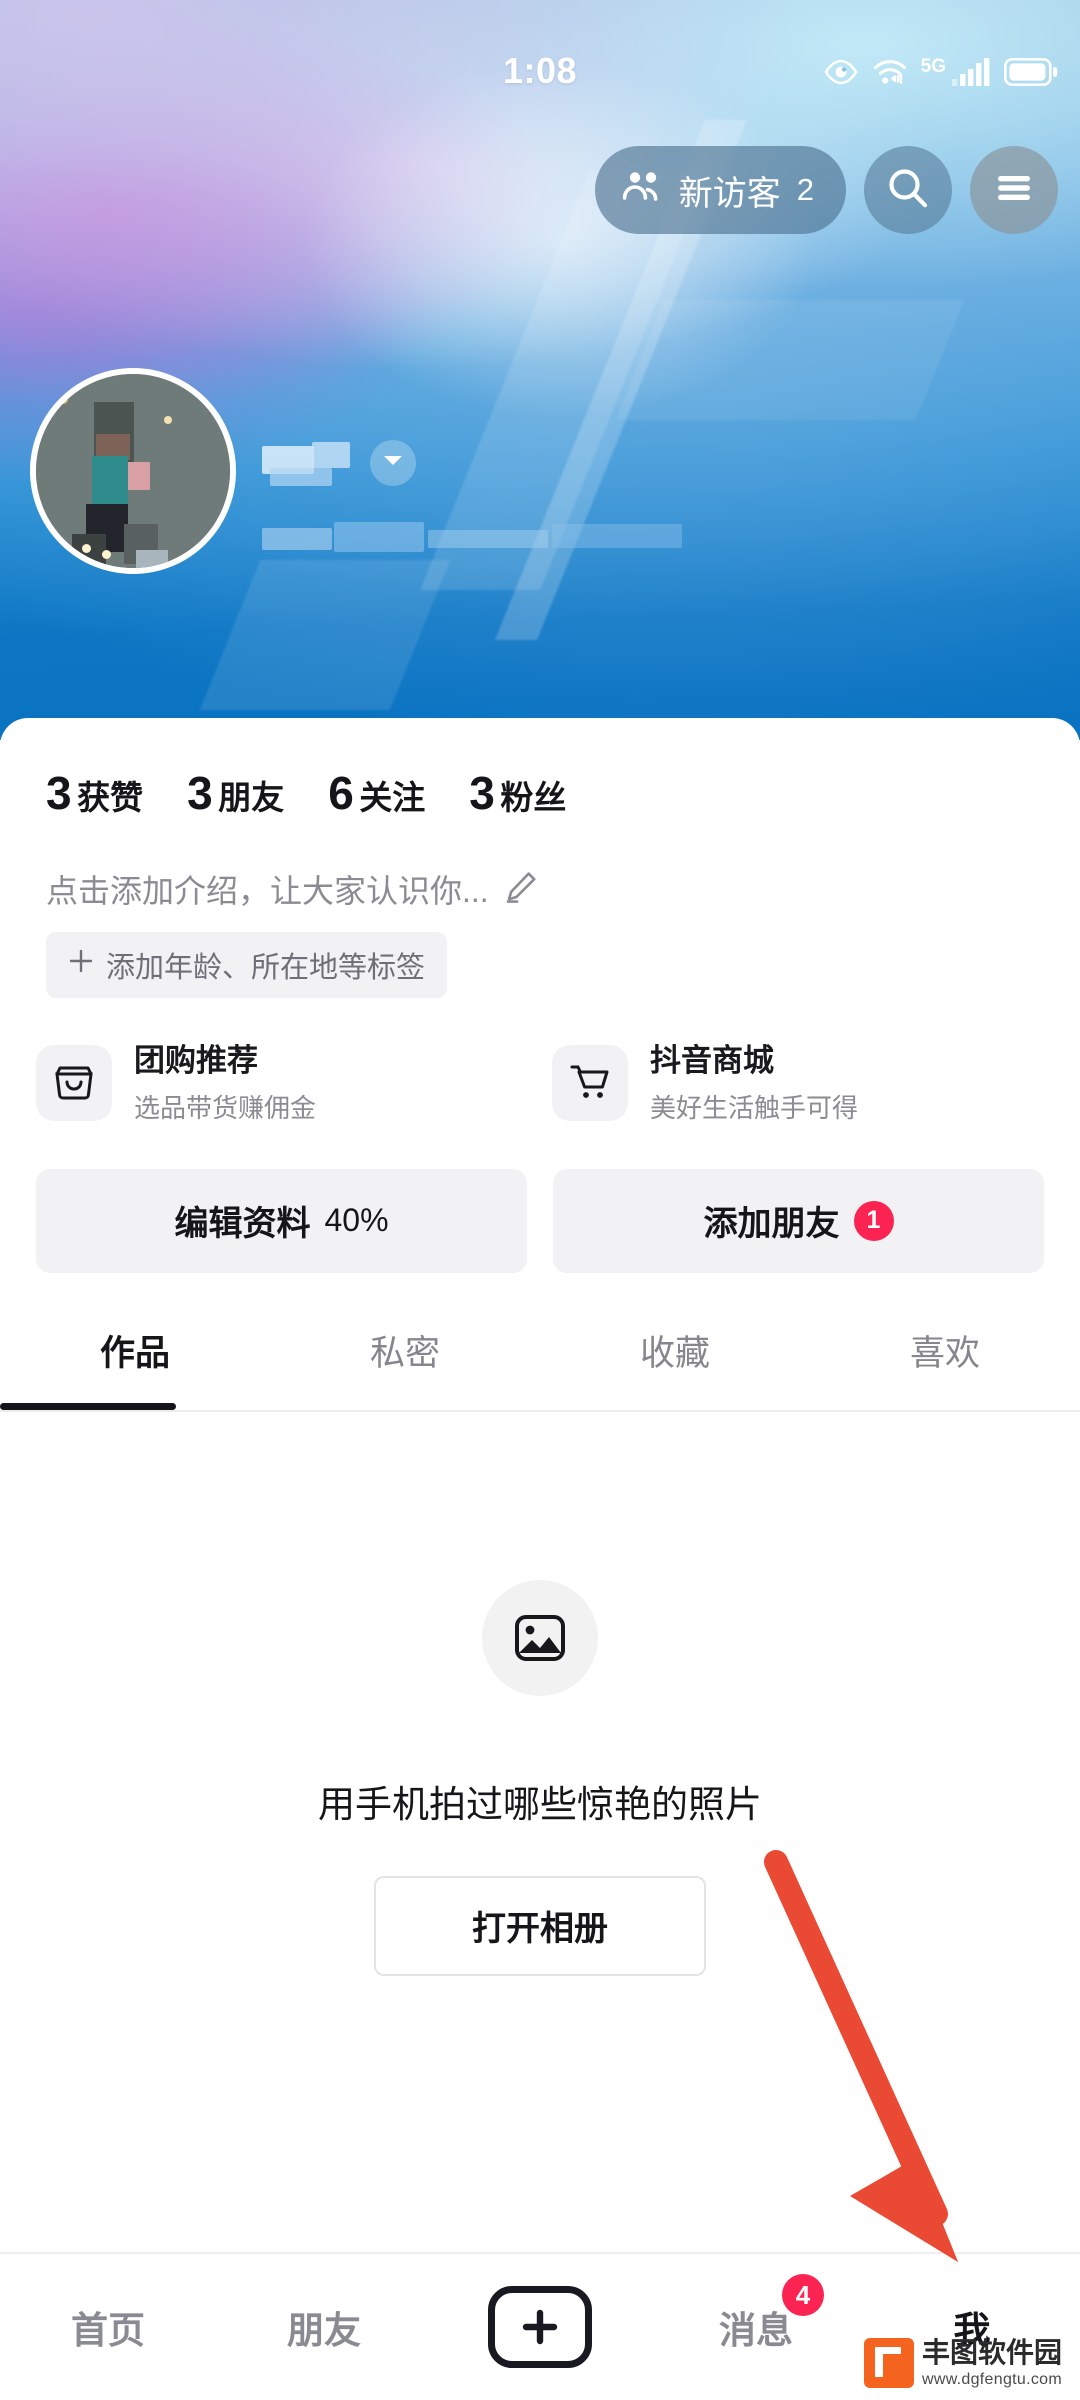 This screenshot has width=1080, height=2400. Describe the element at coordinates (521, 889) in the screenshot. I see `pencil-icon` at that location.